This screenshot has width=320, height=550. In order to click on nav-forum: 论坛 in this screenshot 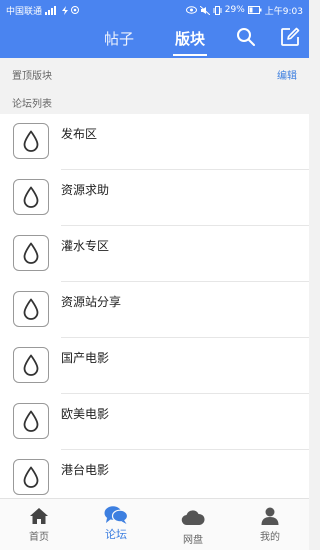, I will do `click(116, 524)`.